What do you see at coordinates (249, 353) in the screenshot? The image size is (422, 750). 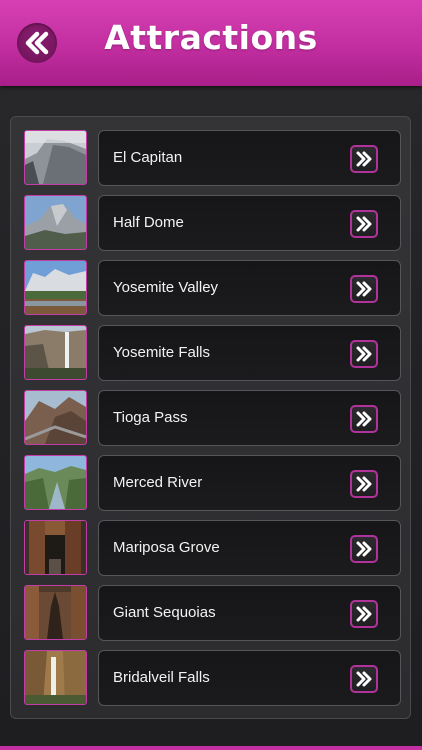 I see `attraction-bar: Yosemite Falls` at bounding box center [249, 353].